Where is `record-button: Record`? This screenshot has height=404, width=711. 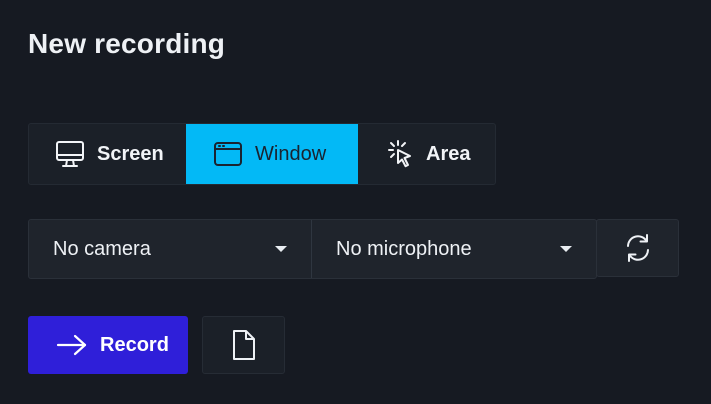
record-button: Record is located at coordinates (108, 345).